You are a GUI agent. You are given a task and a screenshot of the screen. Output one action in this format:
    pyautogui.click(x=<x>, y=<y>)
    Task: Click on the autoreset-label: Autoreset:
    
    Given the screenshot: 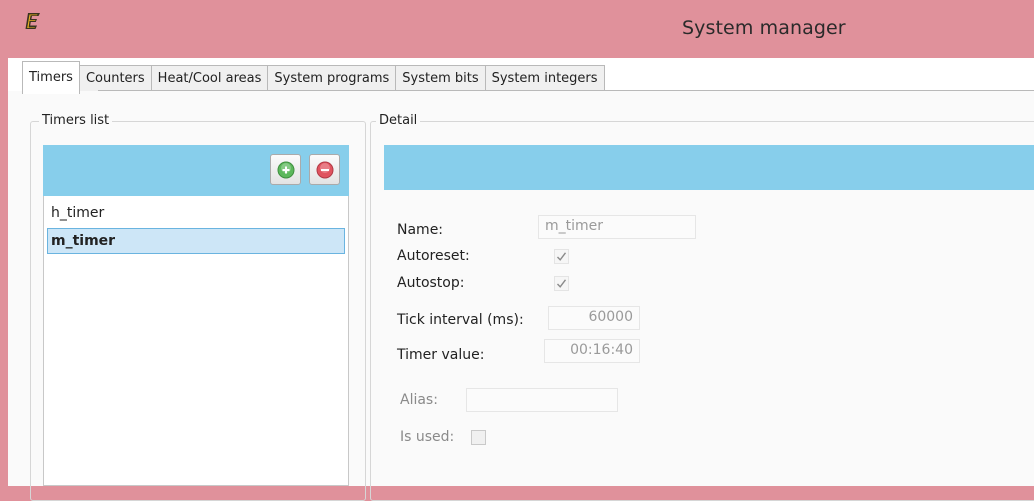 What is the action you would take?
    pyautogui.click(x=433, y=256)
    